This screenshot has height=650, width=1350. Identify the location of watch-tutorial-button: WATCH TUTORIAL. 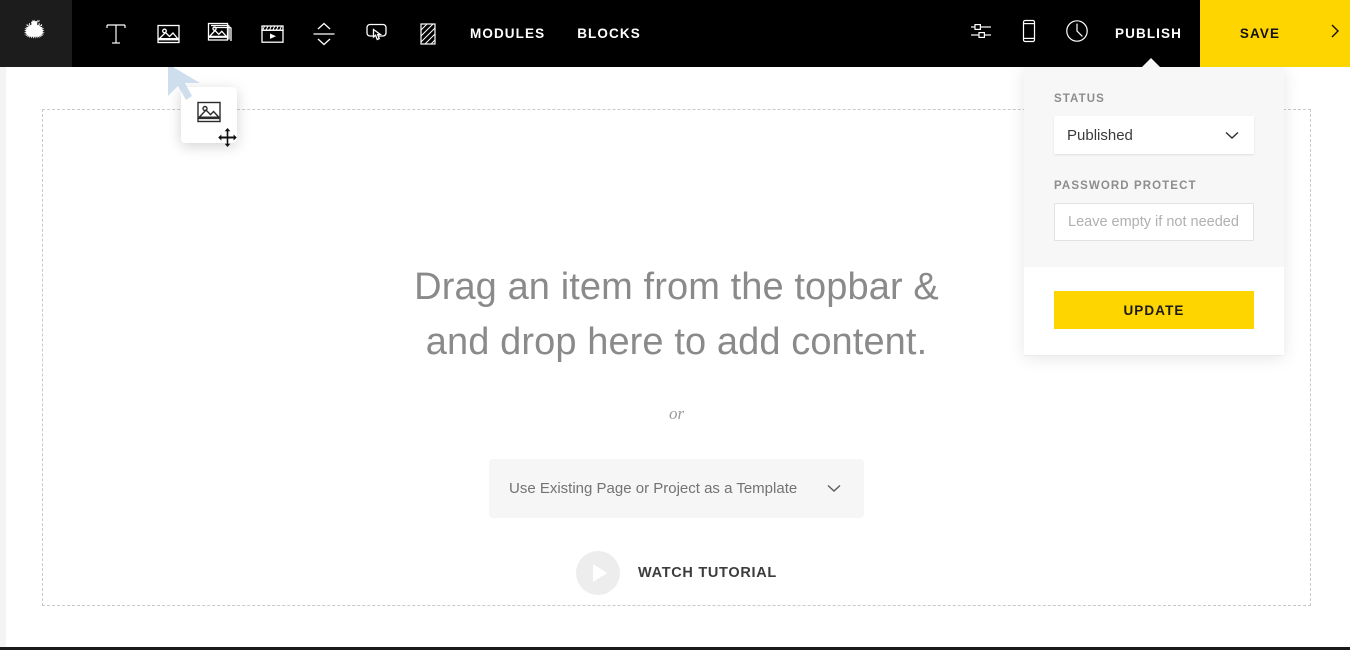
(676, 572).